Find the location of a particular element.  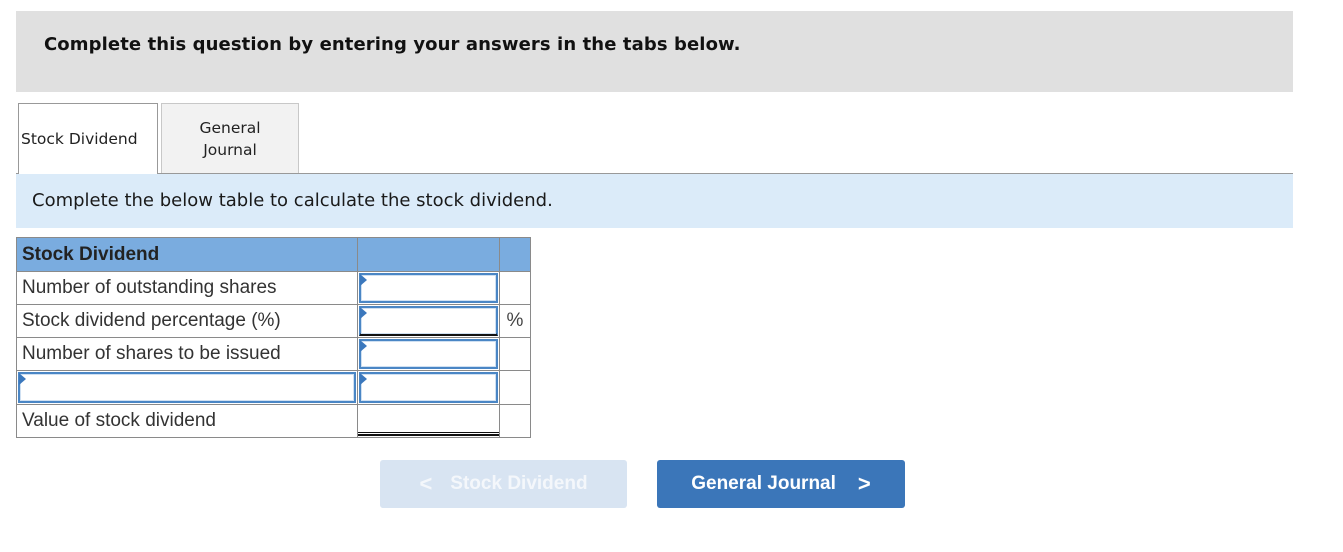

prev-tab-button: < Stock Dividend is located at coordinates (503, 484).